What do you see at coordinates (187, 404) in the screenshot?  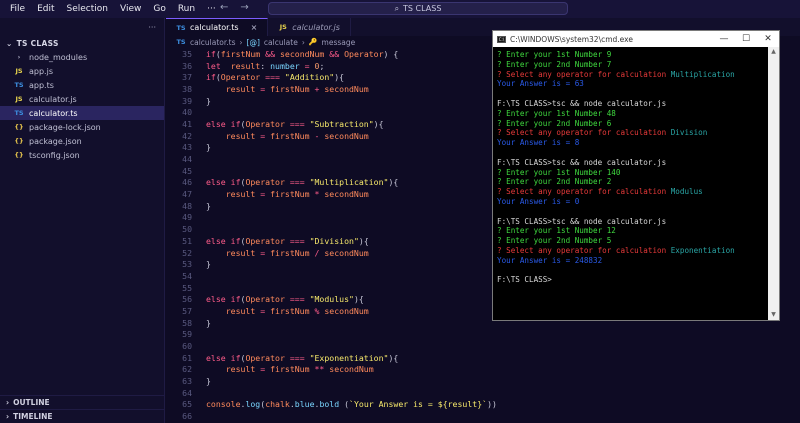 I see `line-number: 65` at bounding box center [187, 404].